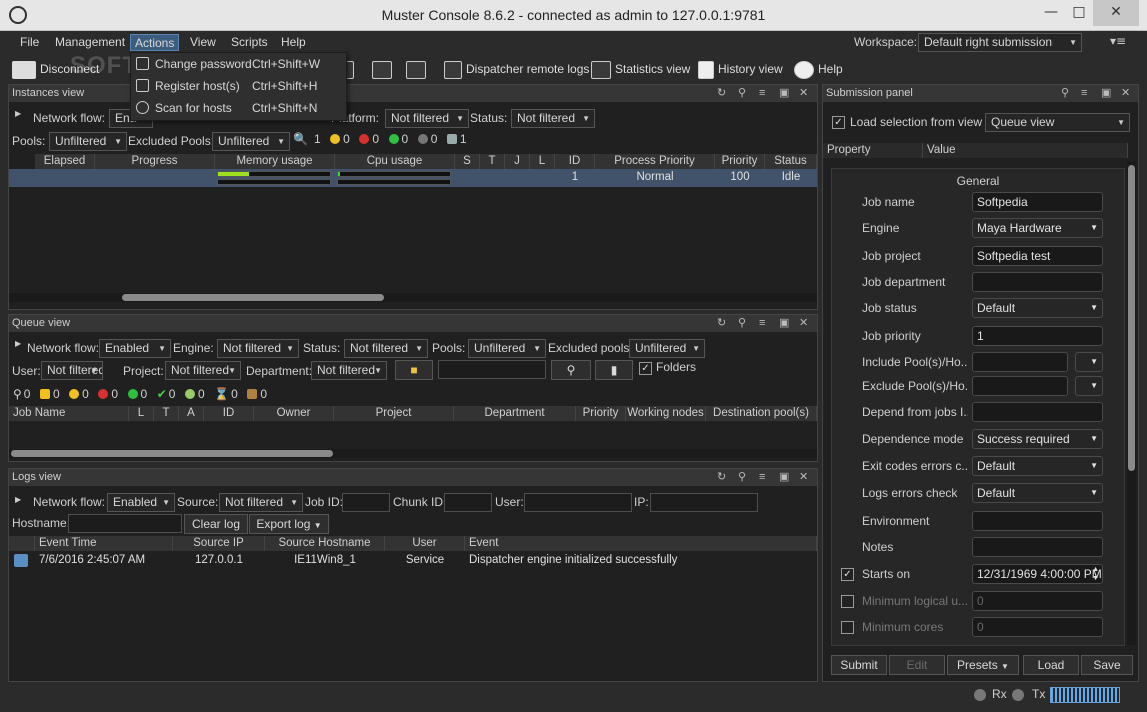 The height and width of the screenshot is (712, 1147). What do you see at coordinates (704, 502) in the screenshot?
I see `ip-input` at bounding box center [704, 502].